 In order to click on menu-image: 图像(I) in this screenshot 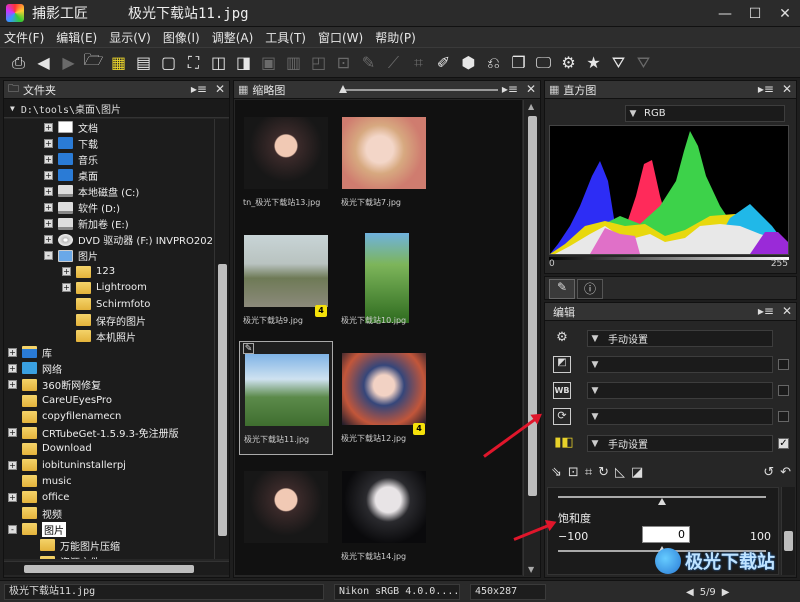, I will do `click(181, 37)`.